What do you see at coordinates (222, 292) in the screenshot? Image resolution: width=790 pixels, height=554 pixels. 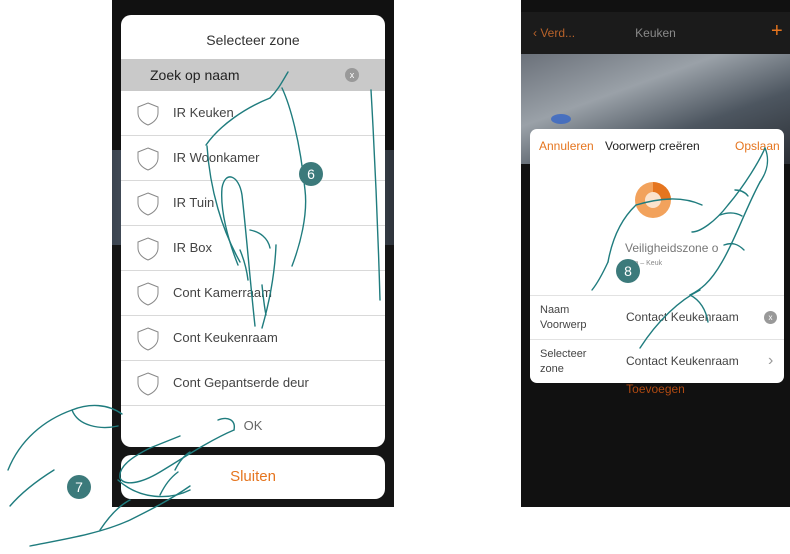 I see `zone-label: Cont Kamerraam` at bounding box center [222, 292].